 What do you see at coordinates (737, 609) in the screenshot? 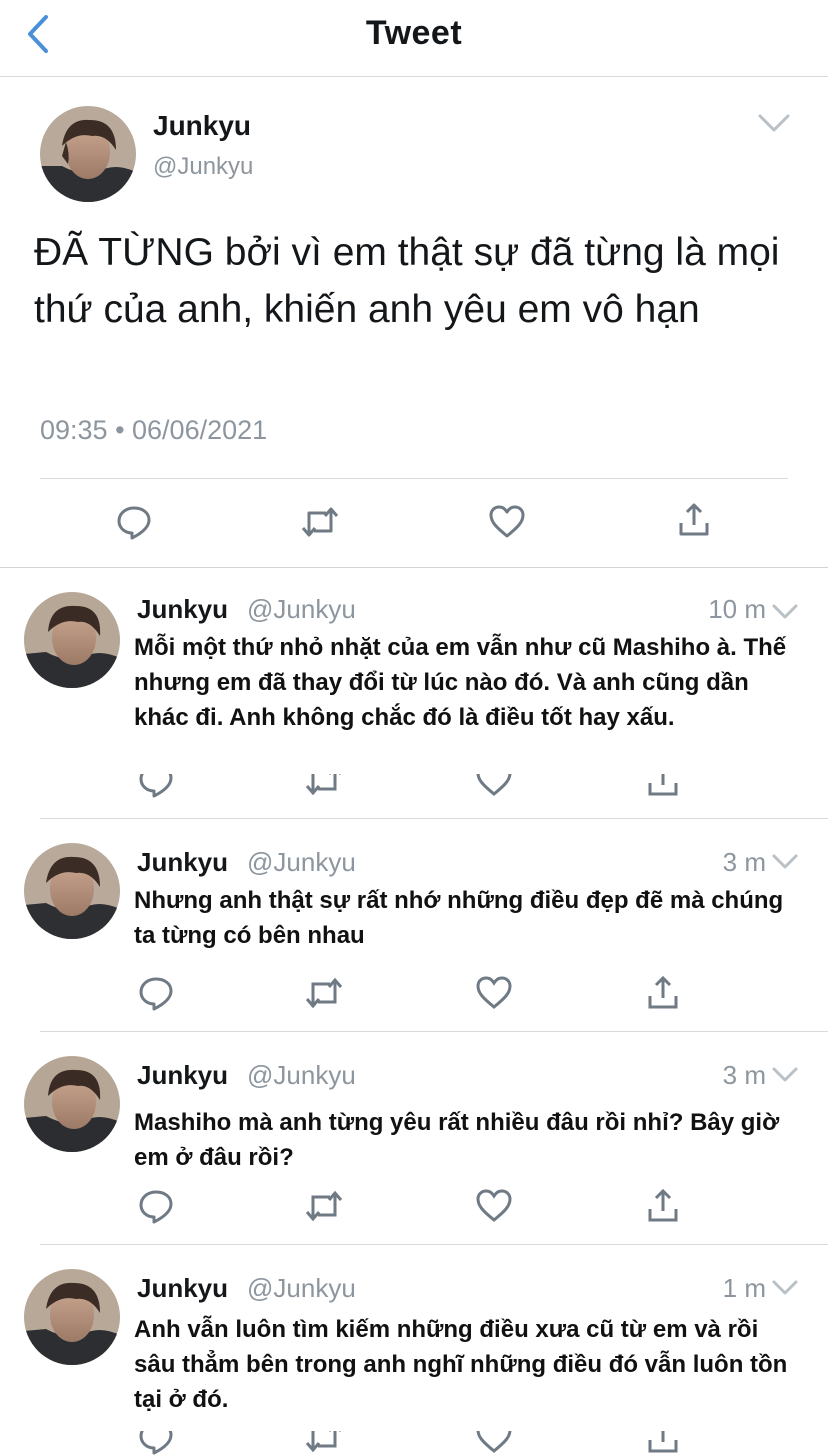
I see `tweet-time: 10 m` at bounding box center [737, 609].